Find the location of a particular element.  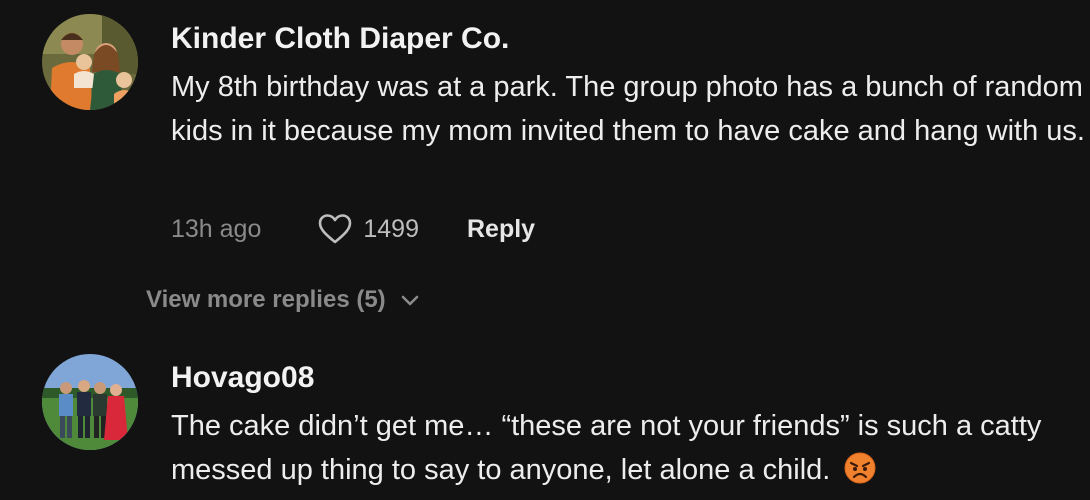

comment-username: Hovago08 is located at coordinates (242, 378).